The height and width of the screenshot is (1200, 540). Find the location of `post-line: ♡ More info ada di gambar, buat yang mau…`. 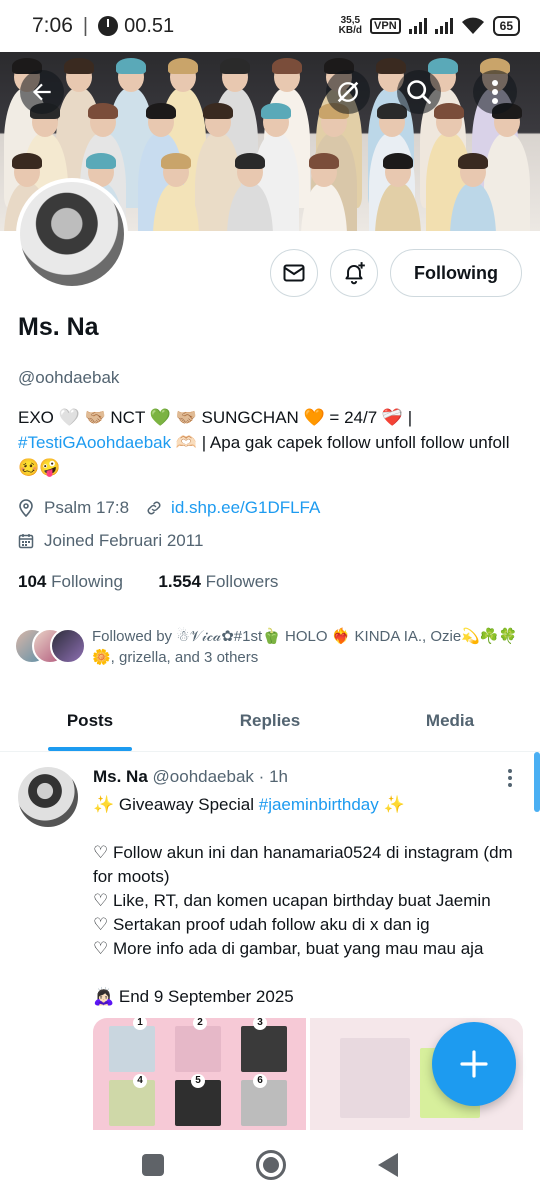

post-line: ♡ More info ada di gambar, buat yang mau… is located at coordinates (288, 948).